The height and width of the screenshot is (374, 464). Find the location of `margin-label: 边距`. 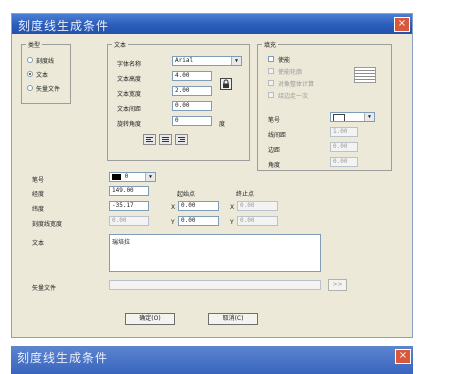

margin-label: 边距 is located at coordinates (274, 150).